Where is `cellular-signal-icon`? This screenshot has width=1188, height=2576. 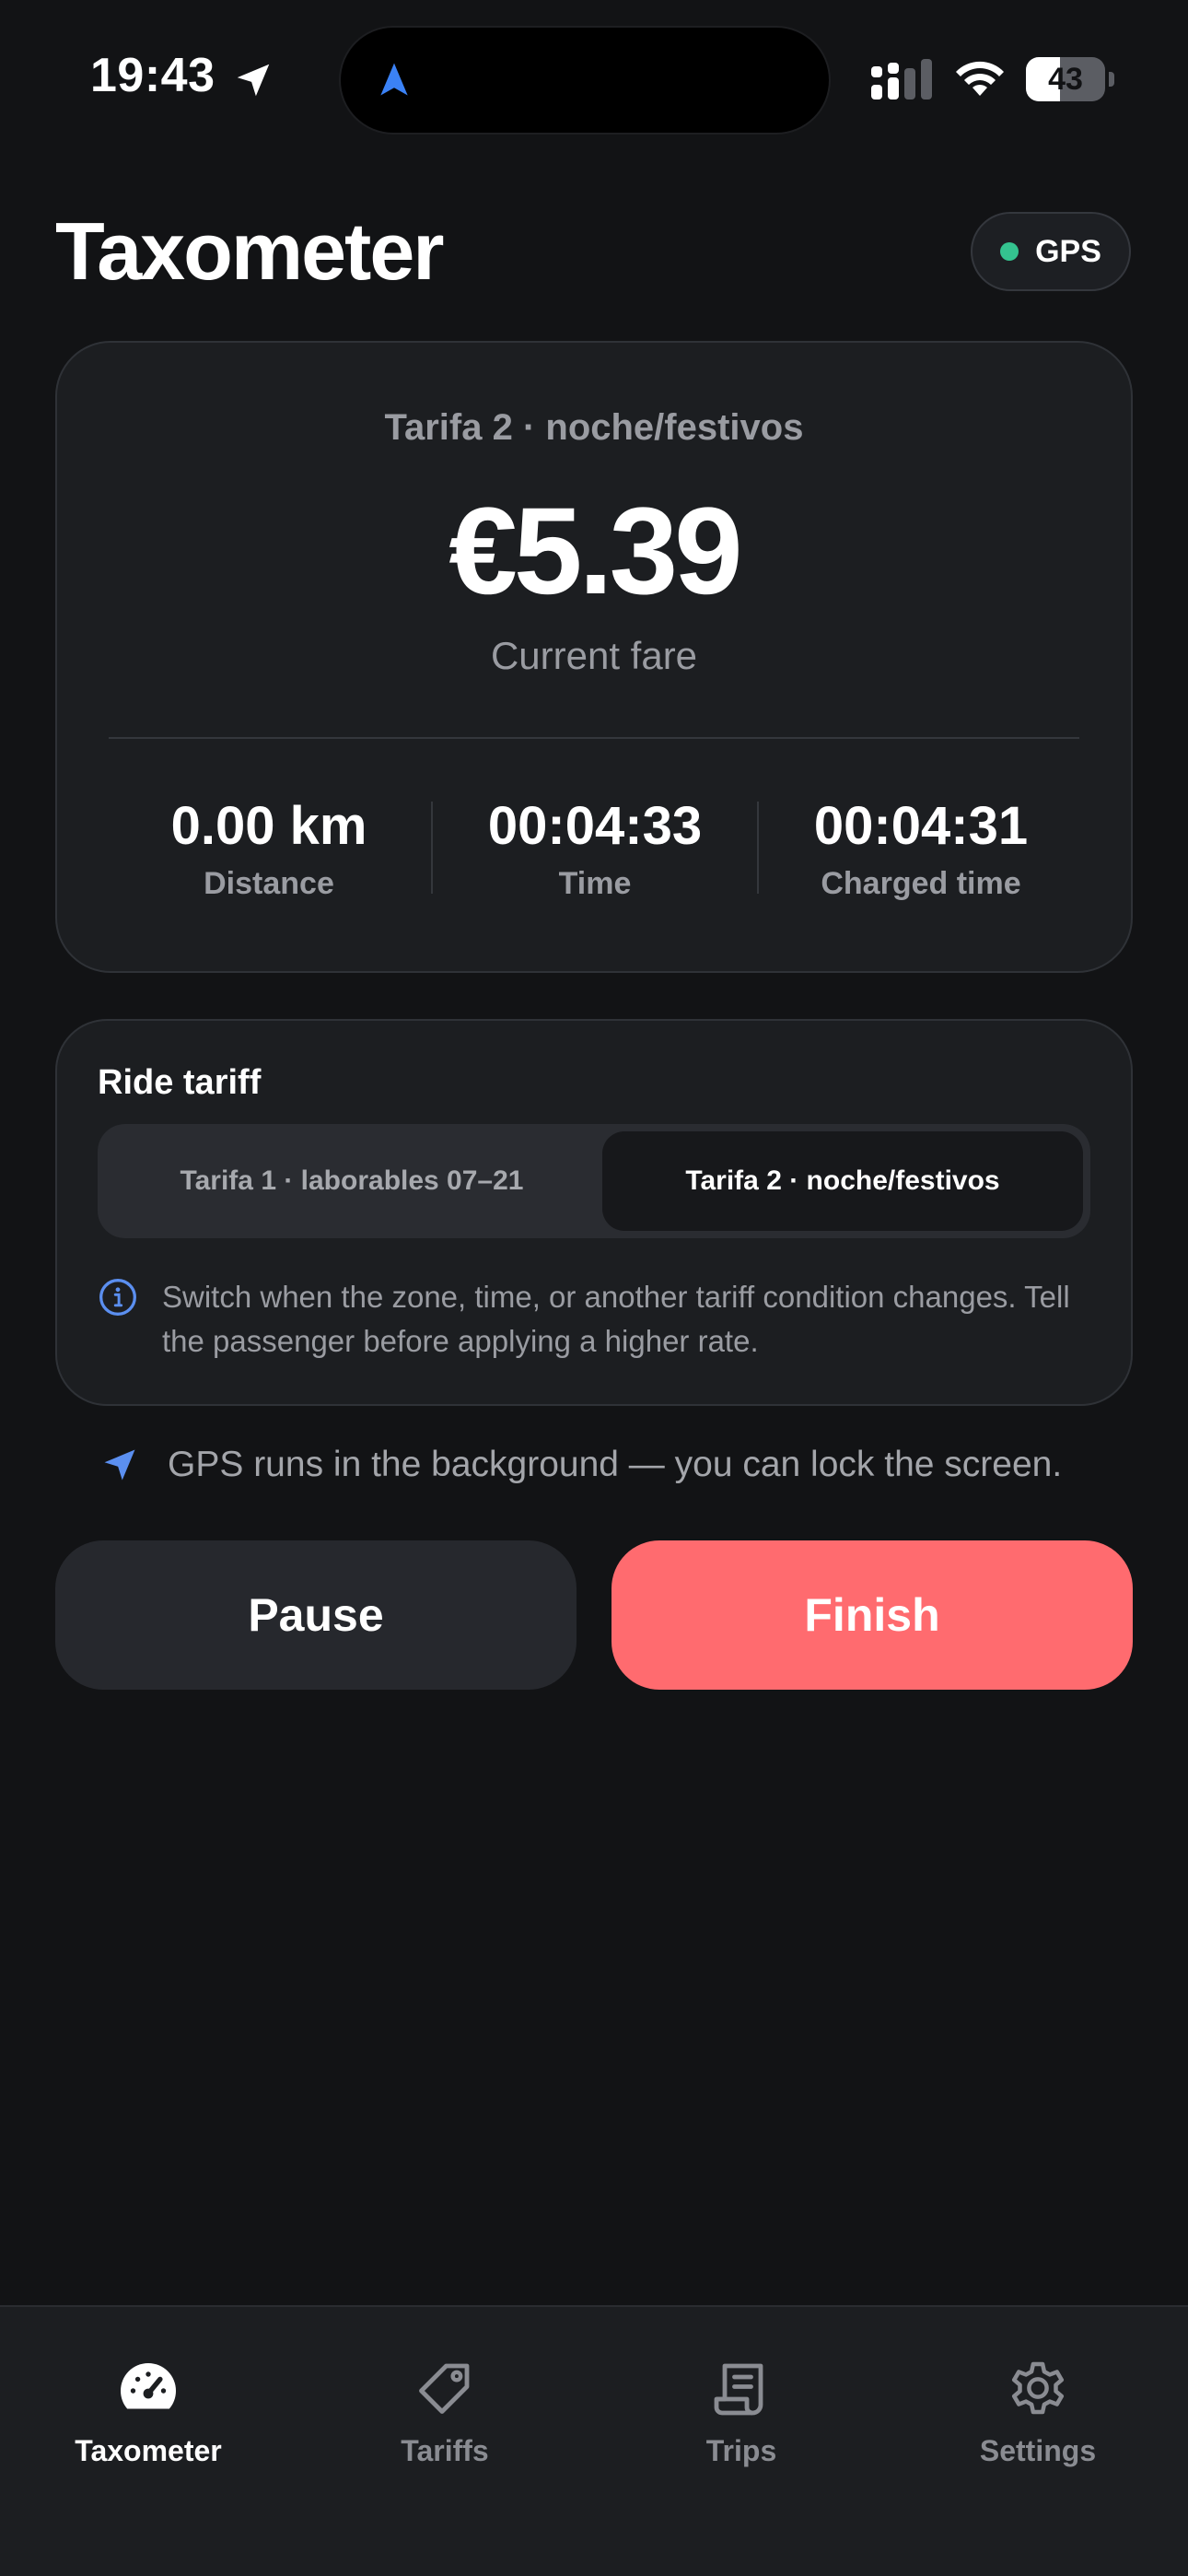
cellular-signal-icon is located at coordinates (901, 79).